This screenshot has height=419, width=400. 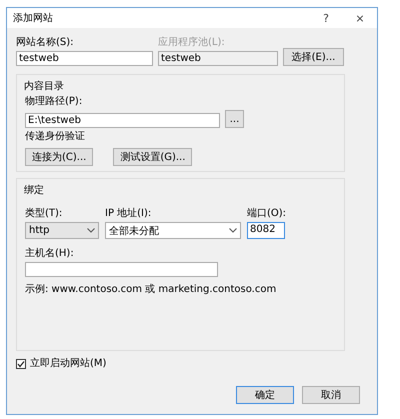 What do you see at coordinates (84, 58) in the screenshot?
I see `site-name-field: testweb` at bounding box center [84, 58].